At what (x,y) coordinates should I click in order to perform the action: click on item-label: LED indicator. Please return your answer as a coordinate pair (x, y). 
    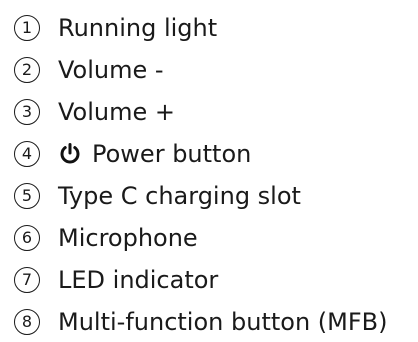
    Looking at the image, I should click on (138, 280).